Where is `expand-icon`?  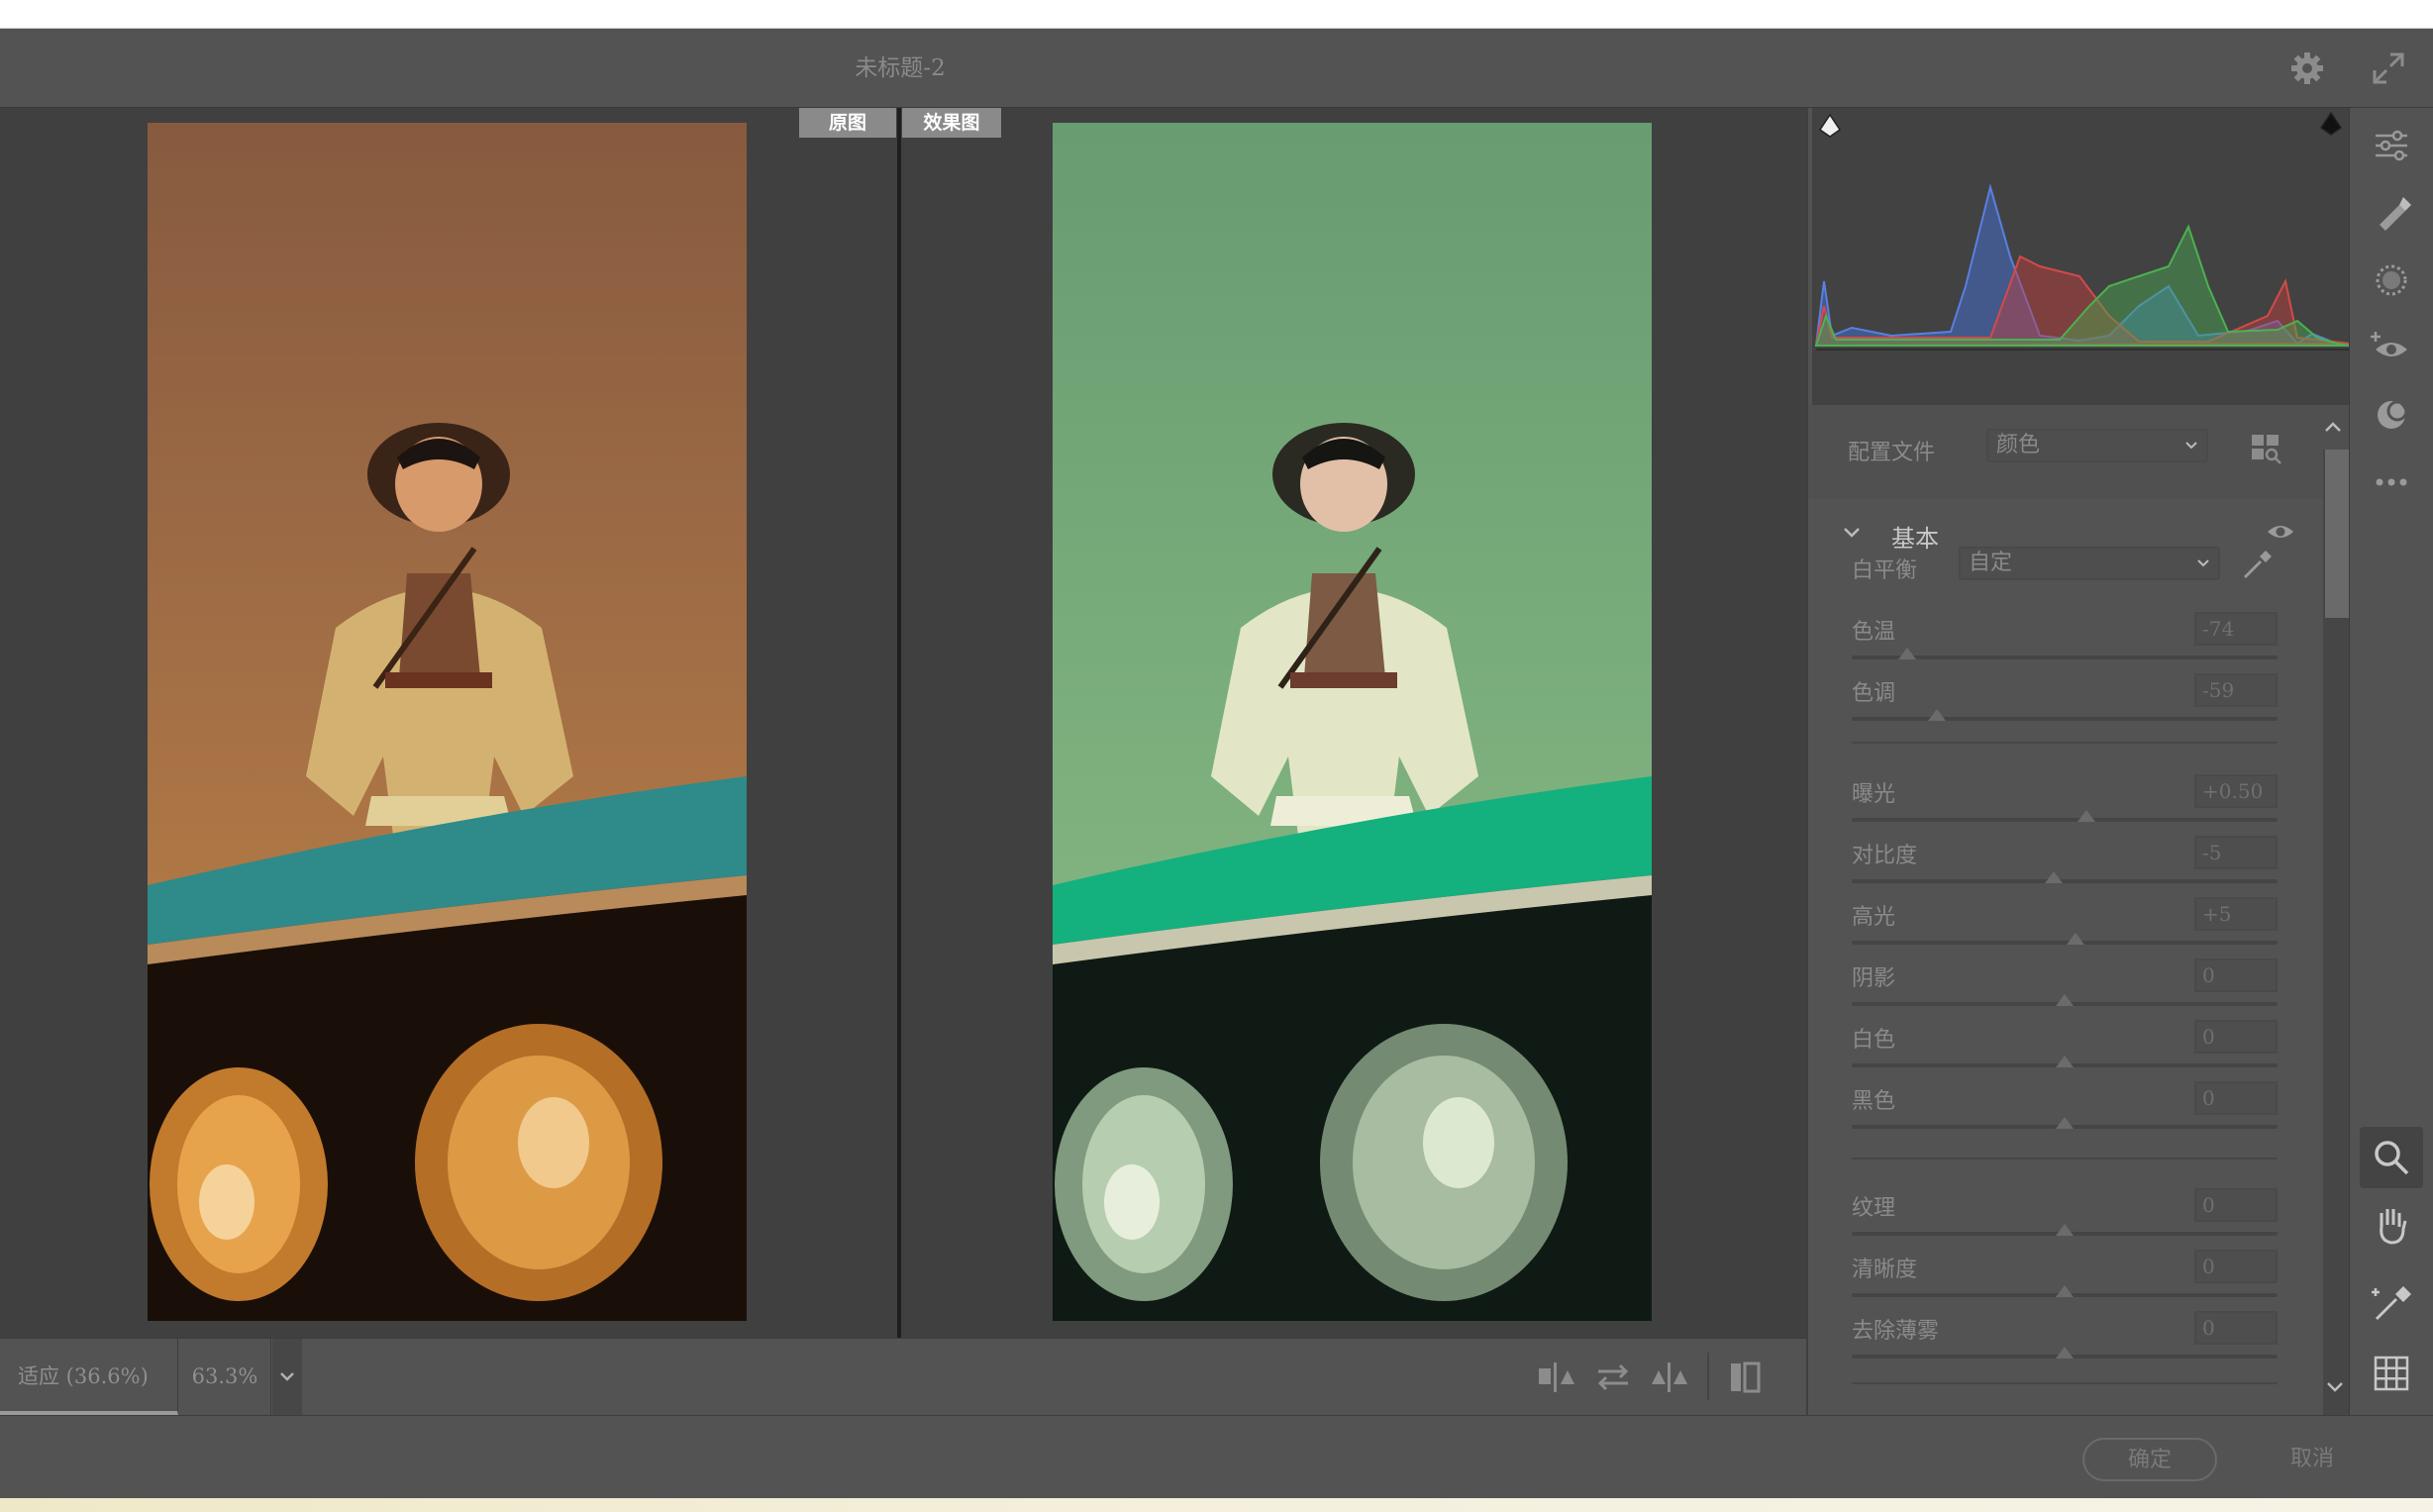
expand-icon is located at coordinates (2388, 68).